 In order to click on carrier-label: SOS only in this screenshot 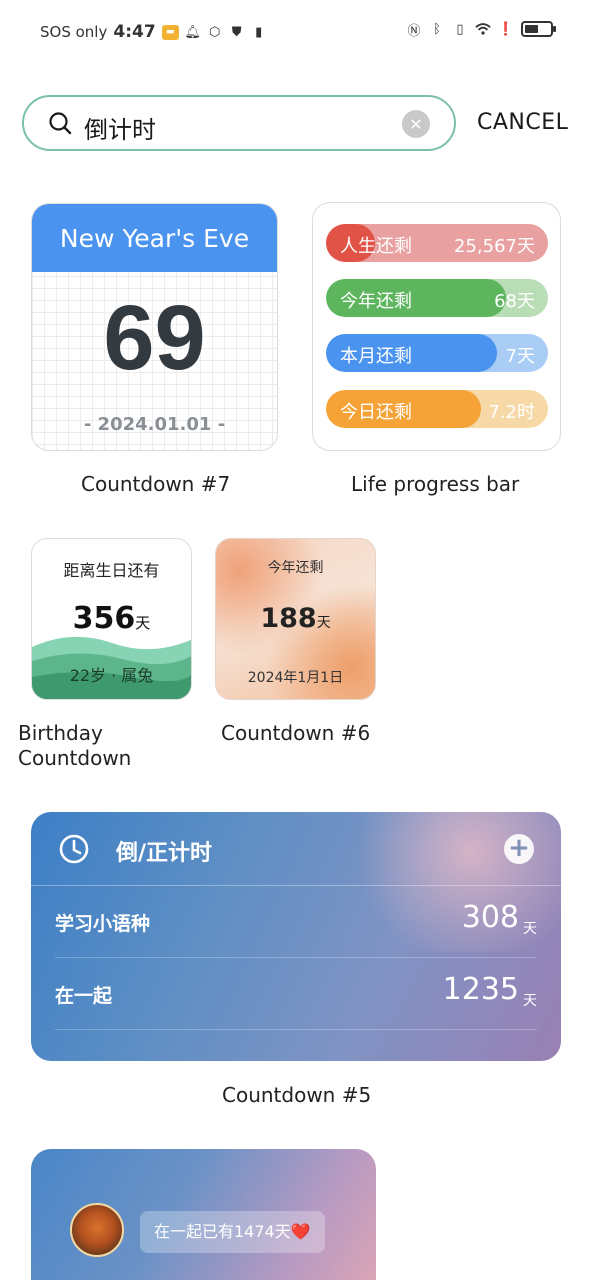, I will do `click(74, 32)`.